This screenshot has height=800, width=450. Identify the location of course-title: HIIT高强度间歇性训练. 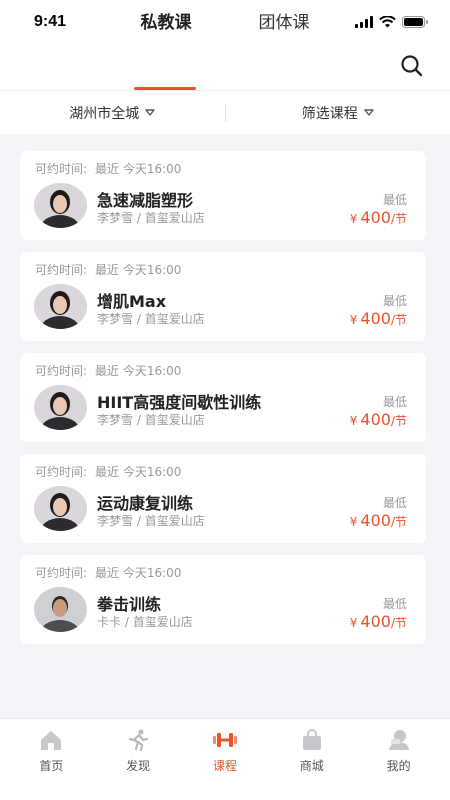
(179, 402).